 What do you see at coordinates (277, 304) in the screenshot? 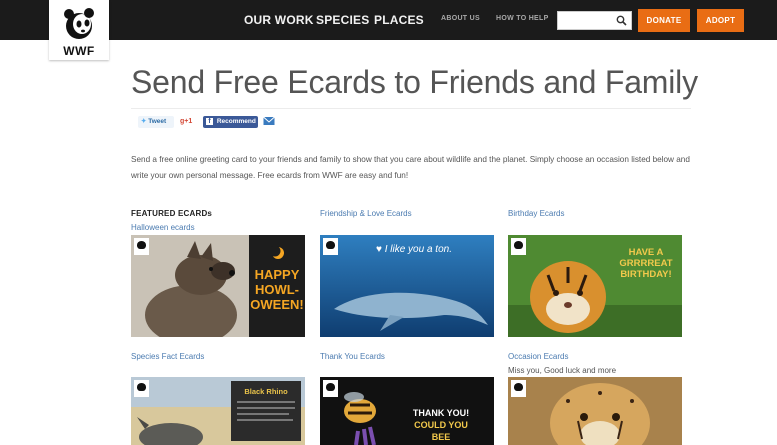
I see `halloween-line-3: OWEEN!` at bounding box center [277, 304].